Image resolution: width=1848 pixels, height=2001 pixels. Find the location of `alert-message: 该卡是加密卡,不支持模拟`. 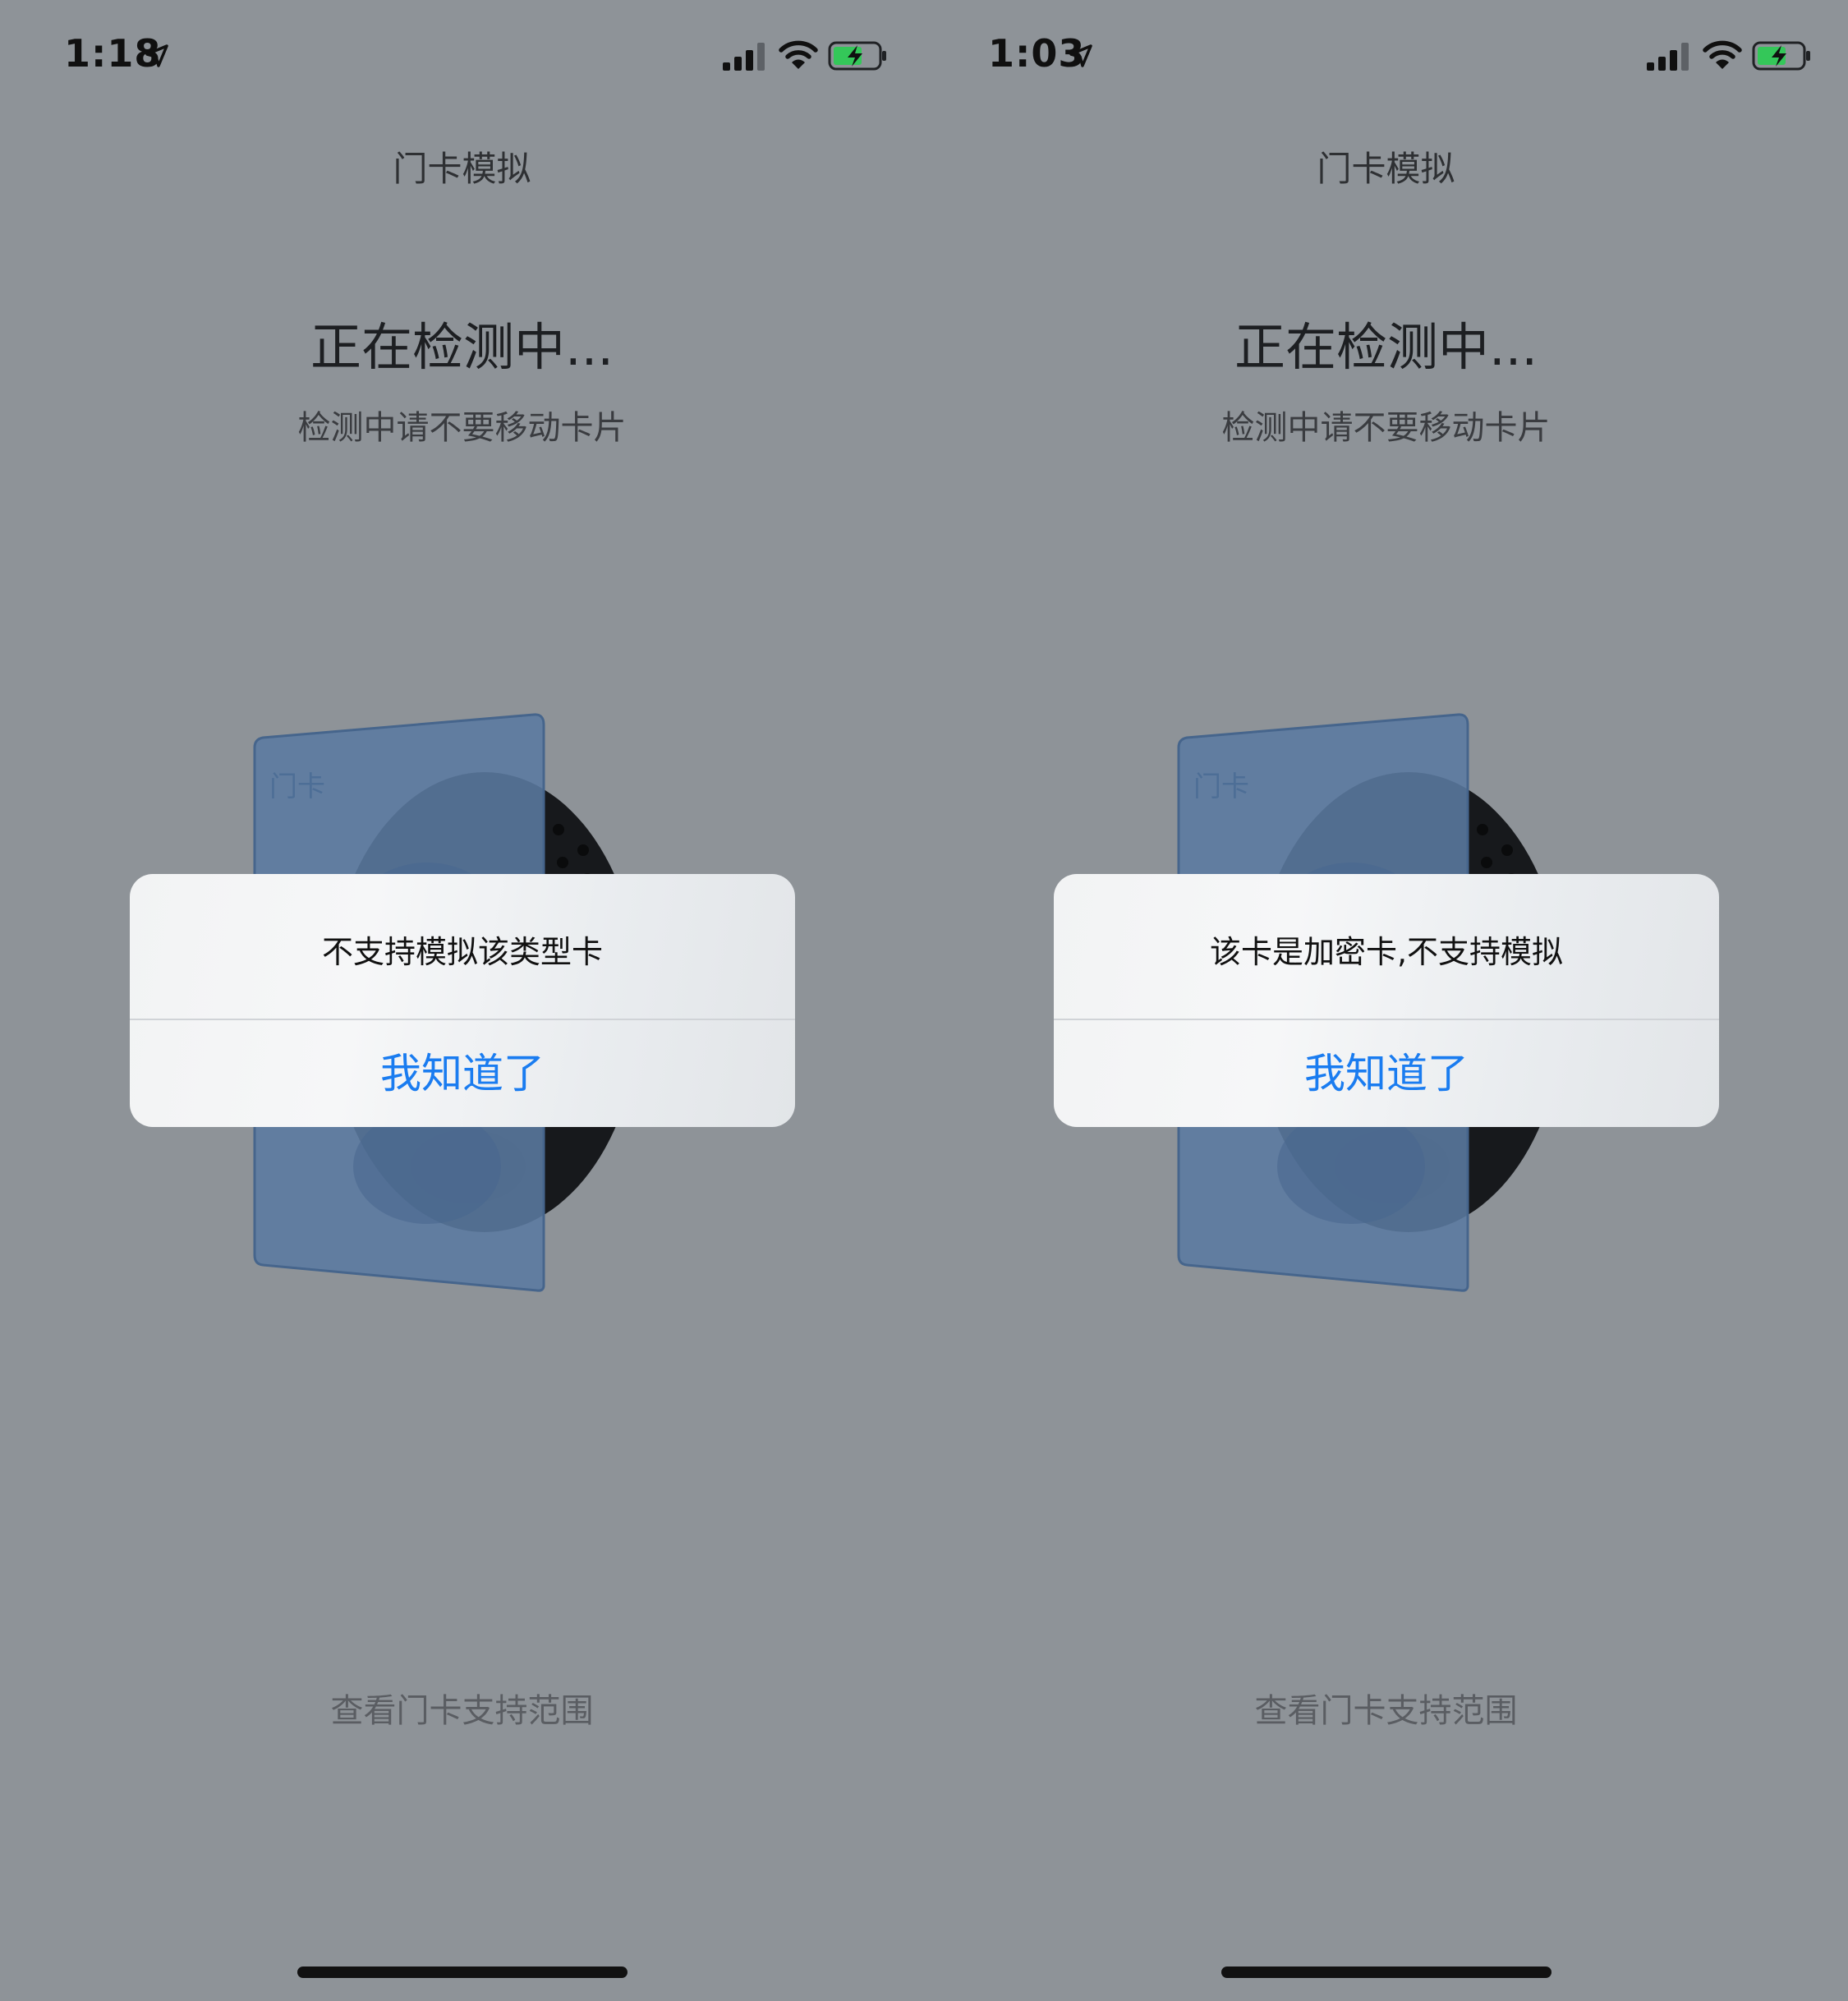

alert-message: 该卡是加密卡,不支持模拟 is located at coordinates (1386, 952).